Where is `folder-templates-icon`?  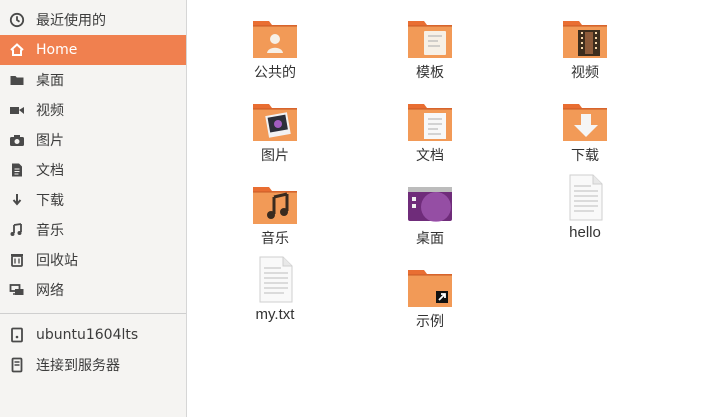
folder-templates-icon is located at coordinates (430, 39).